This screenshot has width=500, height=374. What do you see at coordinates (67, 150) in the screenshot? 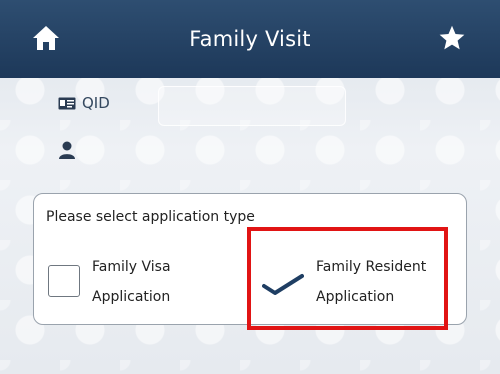
I see `user-icon` at bounding box center [67, 150].